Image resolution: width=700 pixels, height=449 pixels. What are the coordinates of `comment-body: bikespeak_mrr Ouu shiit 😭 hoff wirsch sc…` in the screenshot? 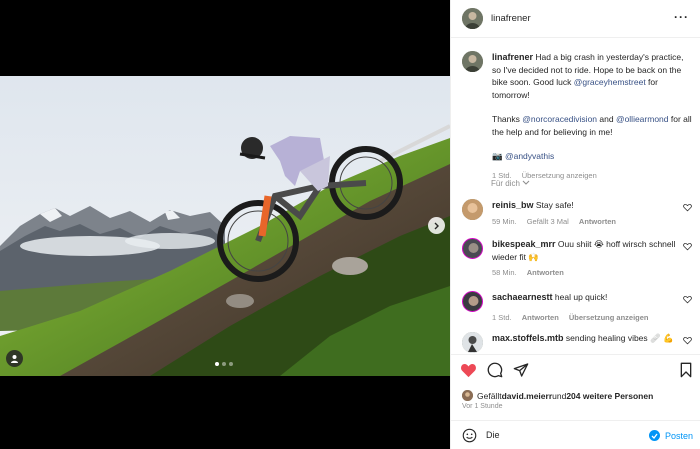 It's located at (584, 250).